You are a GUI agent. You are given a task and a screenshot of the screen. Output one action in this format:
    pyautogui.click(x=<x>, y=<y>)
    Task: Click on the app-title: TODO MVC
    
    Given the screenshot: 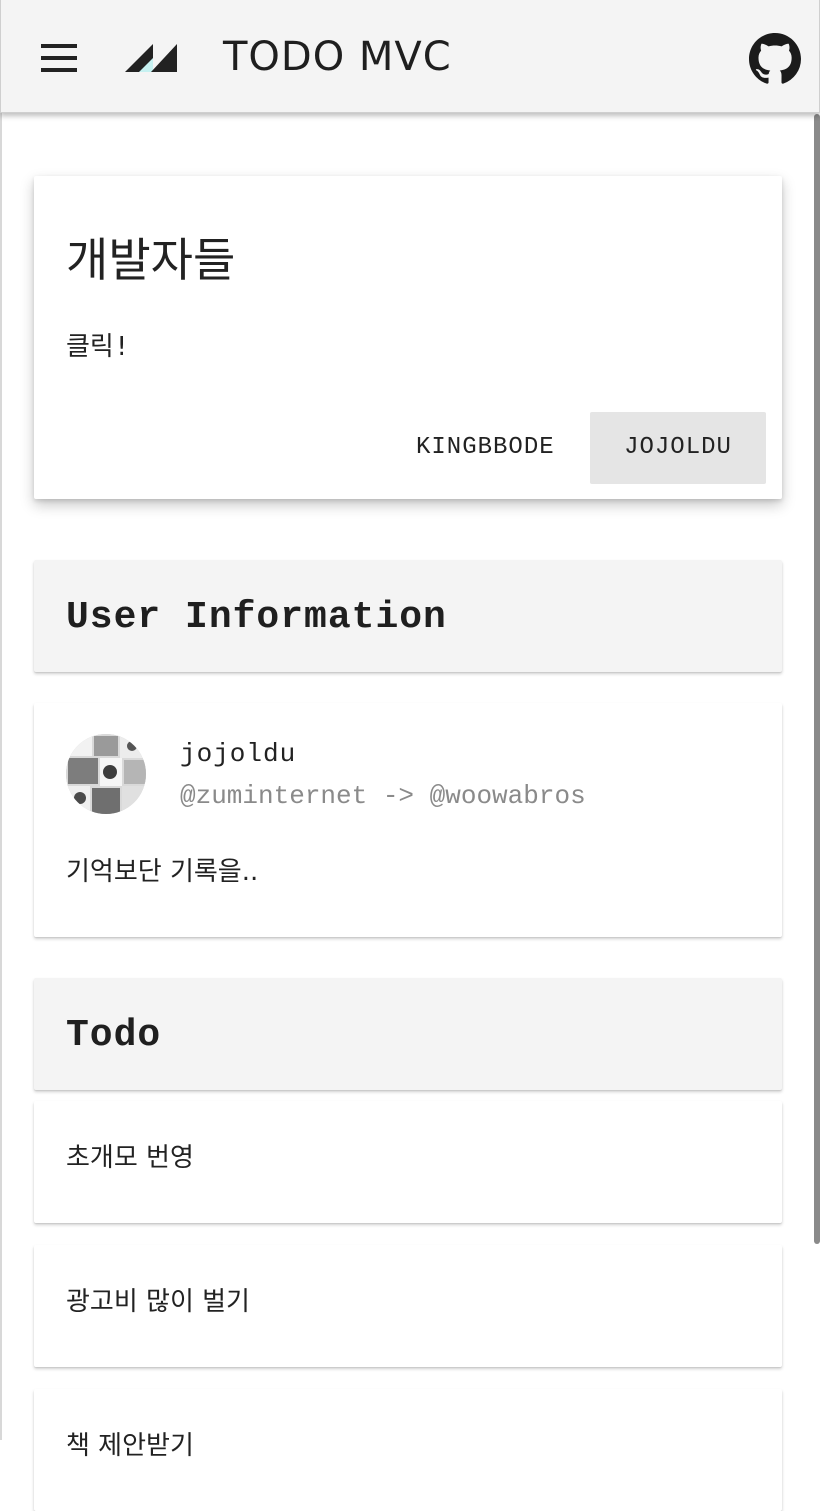 What is the action you would take?
    pyautogui.click(x=337, y=57)
    